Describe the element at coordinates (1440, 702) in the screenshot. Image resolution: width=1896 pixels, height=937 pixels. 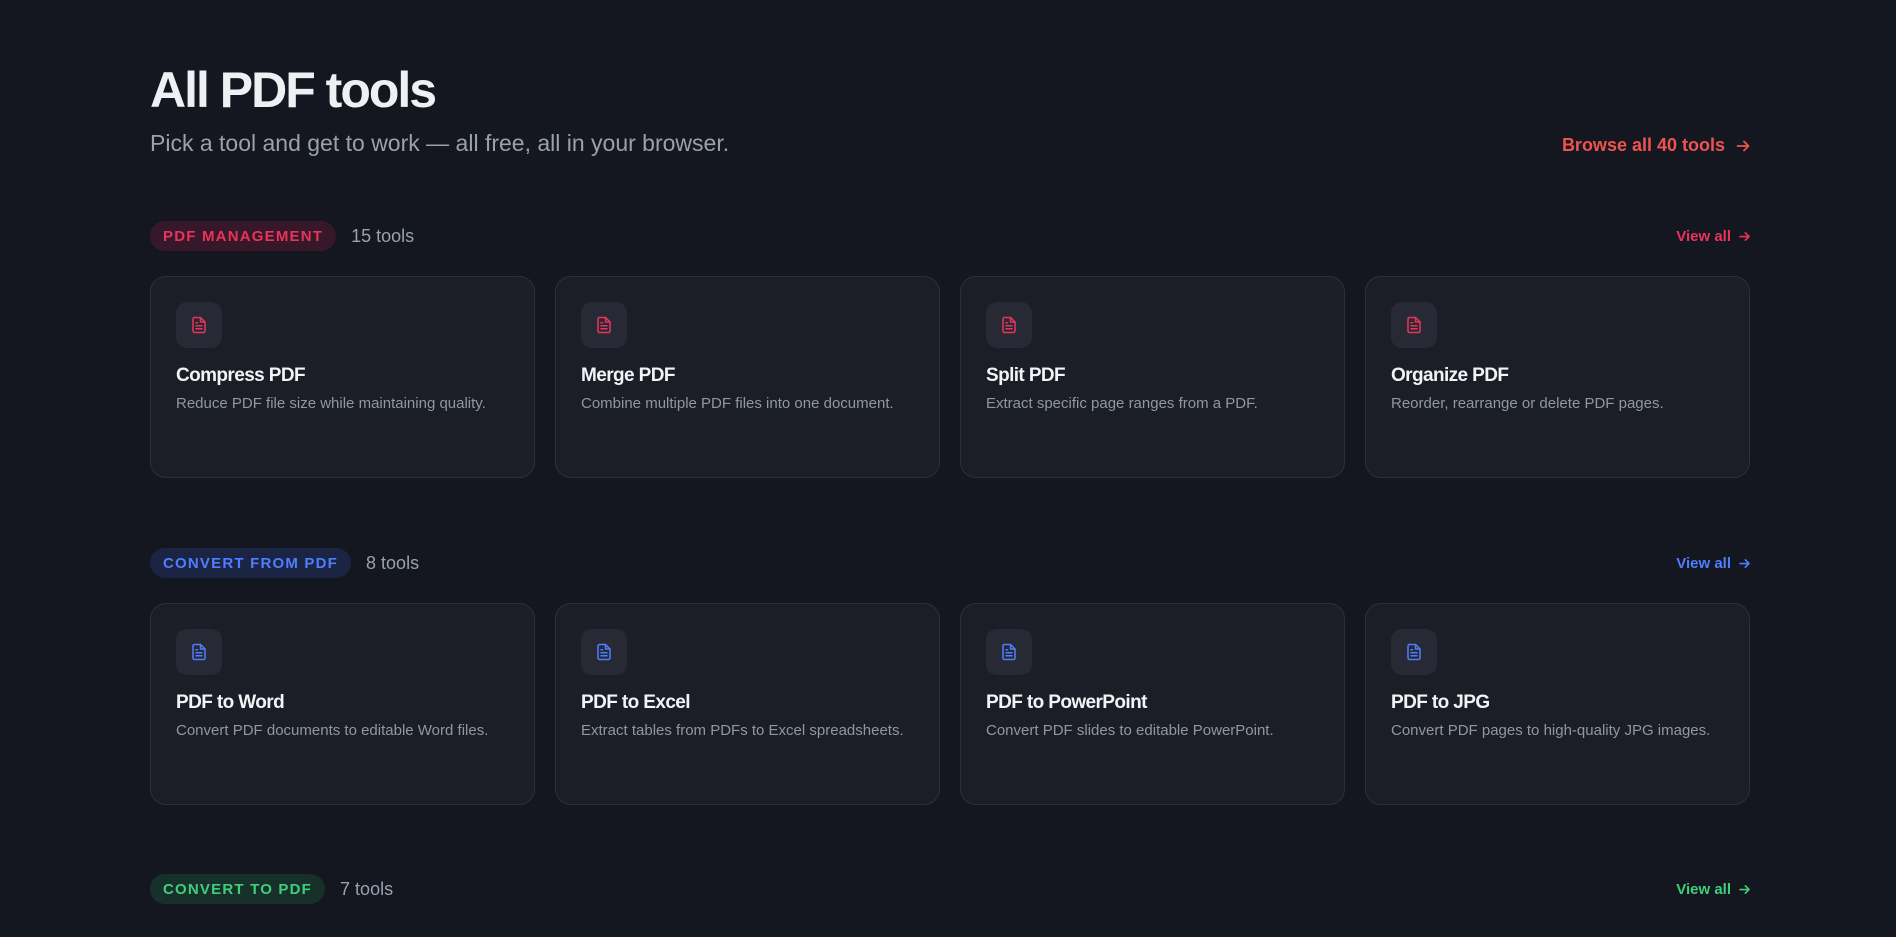
I see `tool-title: PDF to JPG` at that location.